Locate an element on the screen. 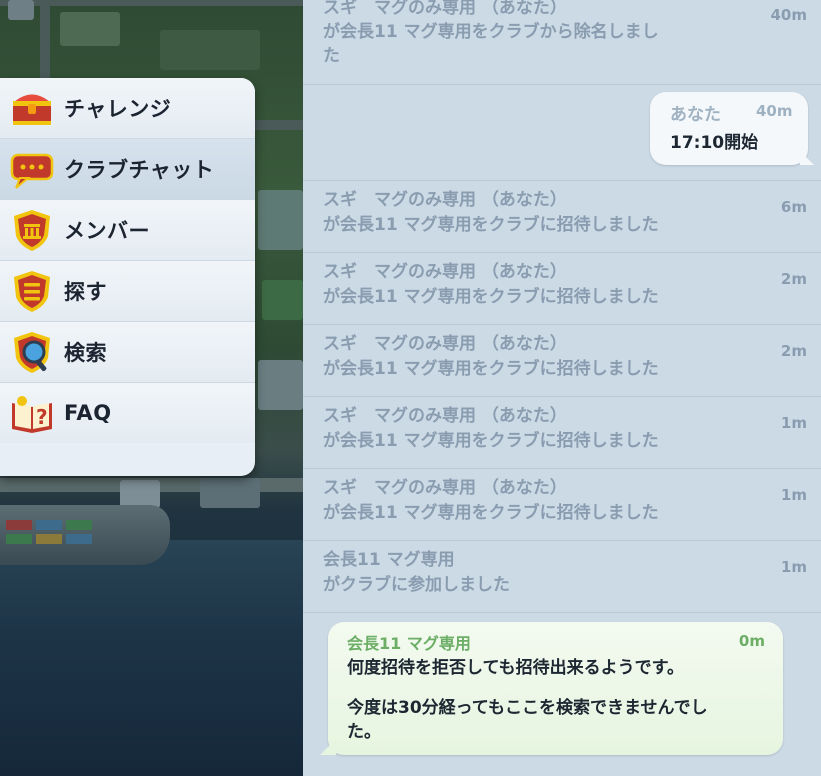  menu-item-members: メンバー is located at coordinates (127, 230).